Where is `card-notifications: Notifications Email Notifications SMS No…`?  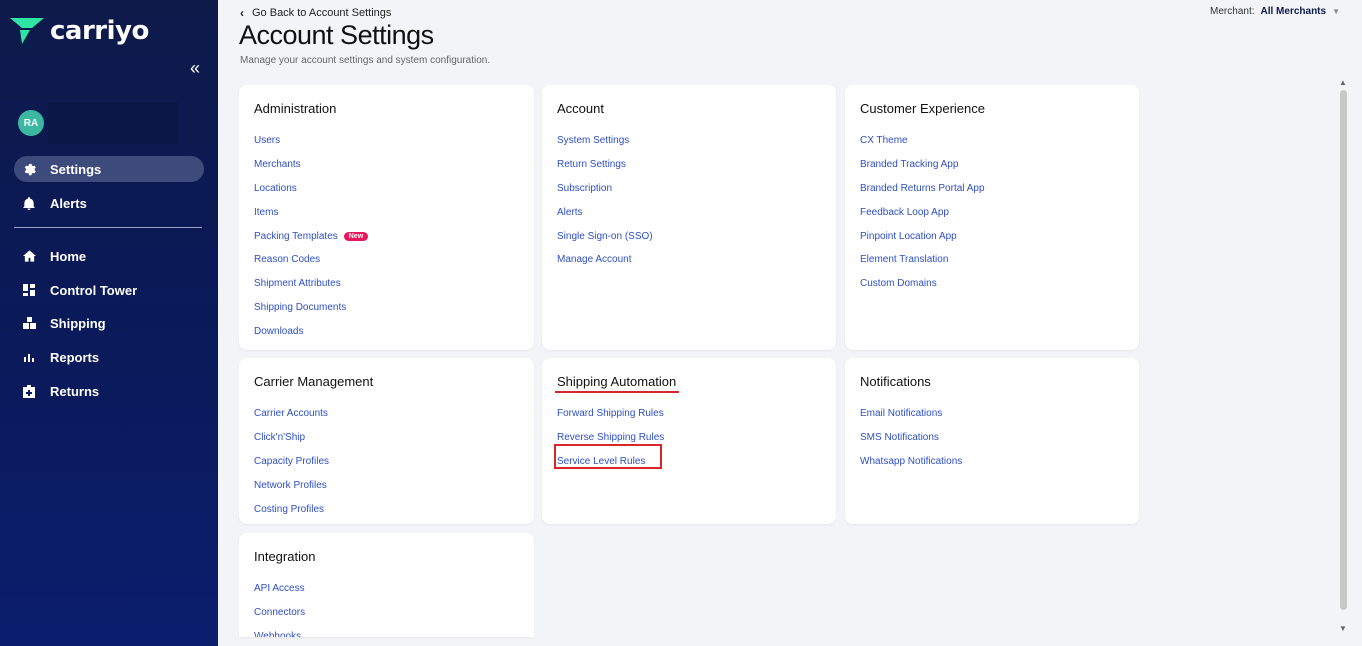
card-notifications: Notifications Email Notifications SMS No… is located at coordinates (992, 441).